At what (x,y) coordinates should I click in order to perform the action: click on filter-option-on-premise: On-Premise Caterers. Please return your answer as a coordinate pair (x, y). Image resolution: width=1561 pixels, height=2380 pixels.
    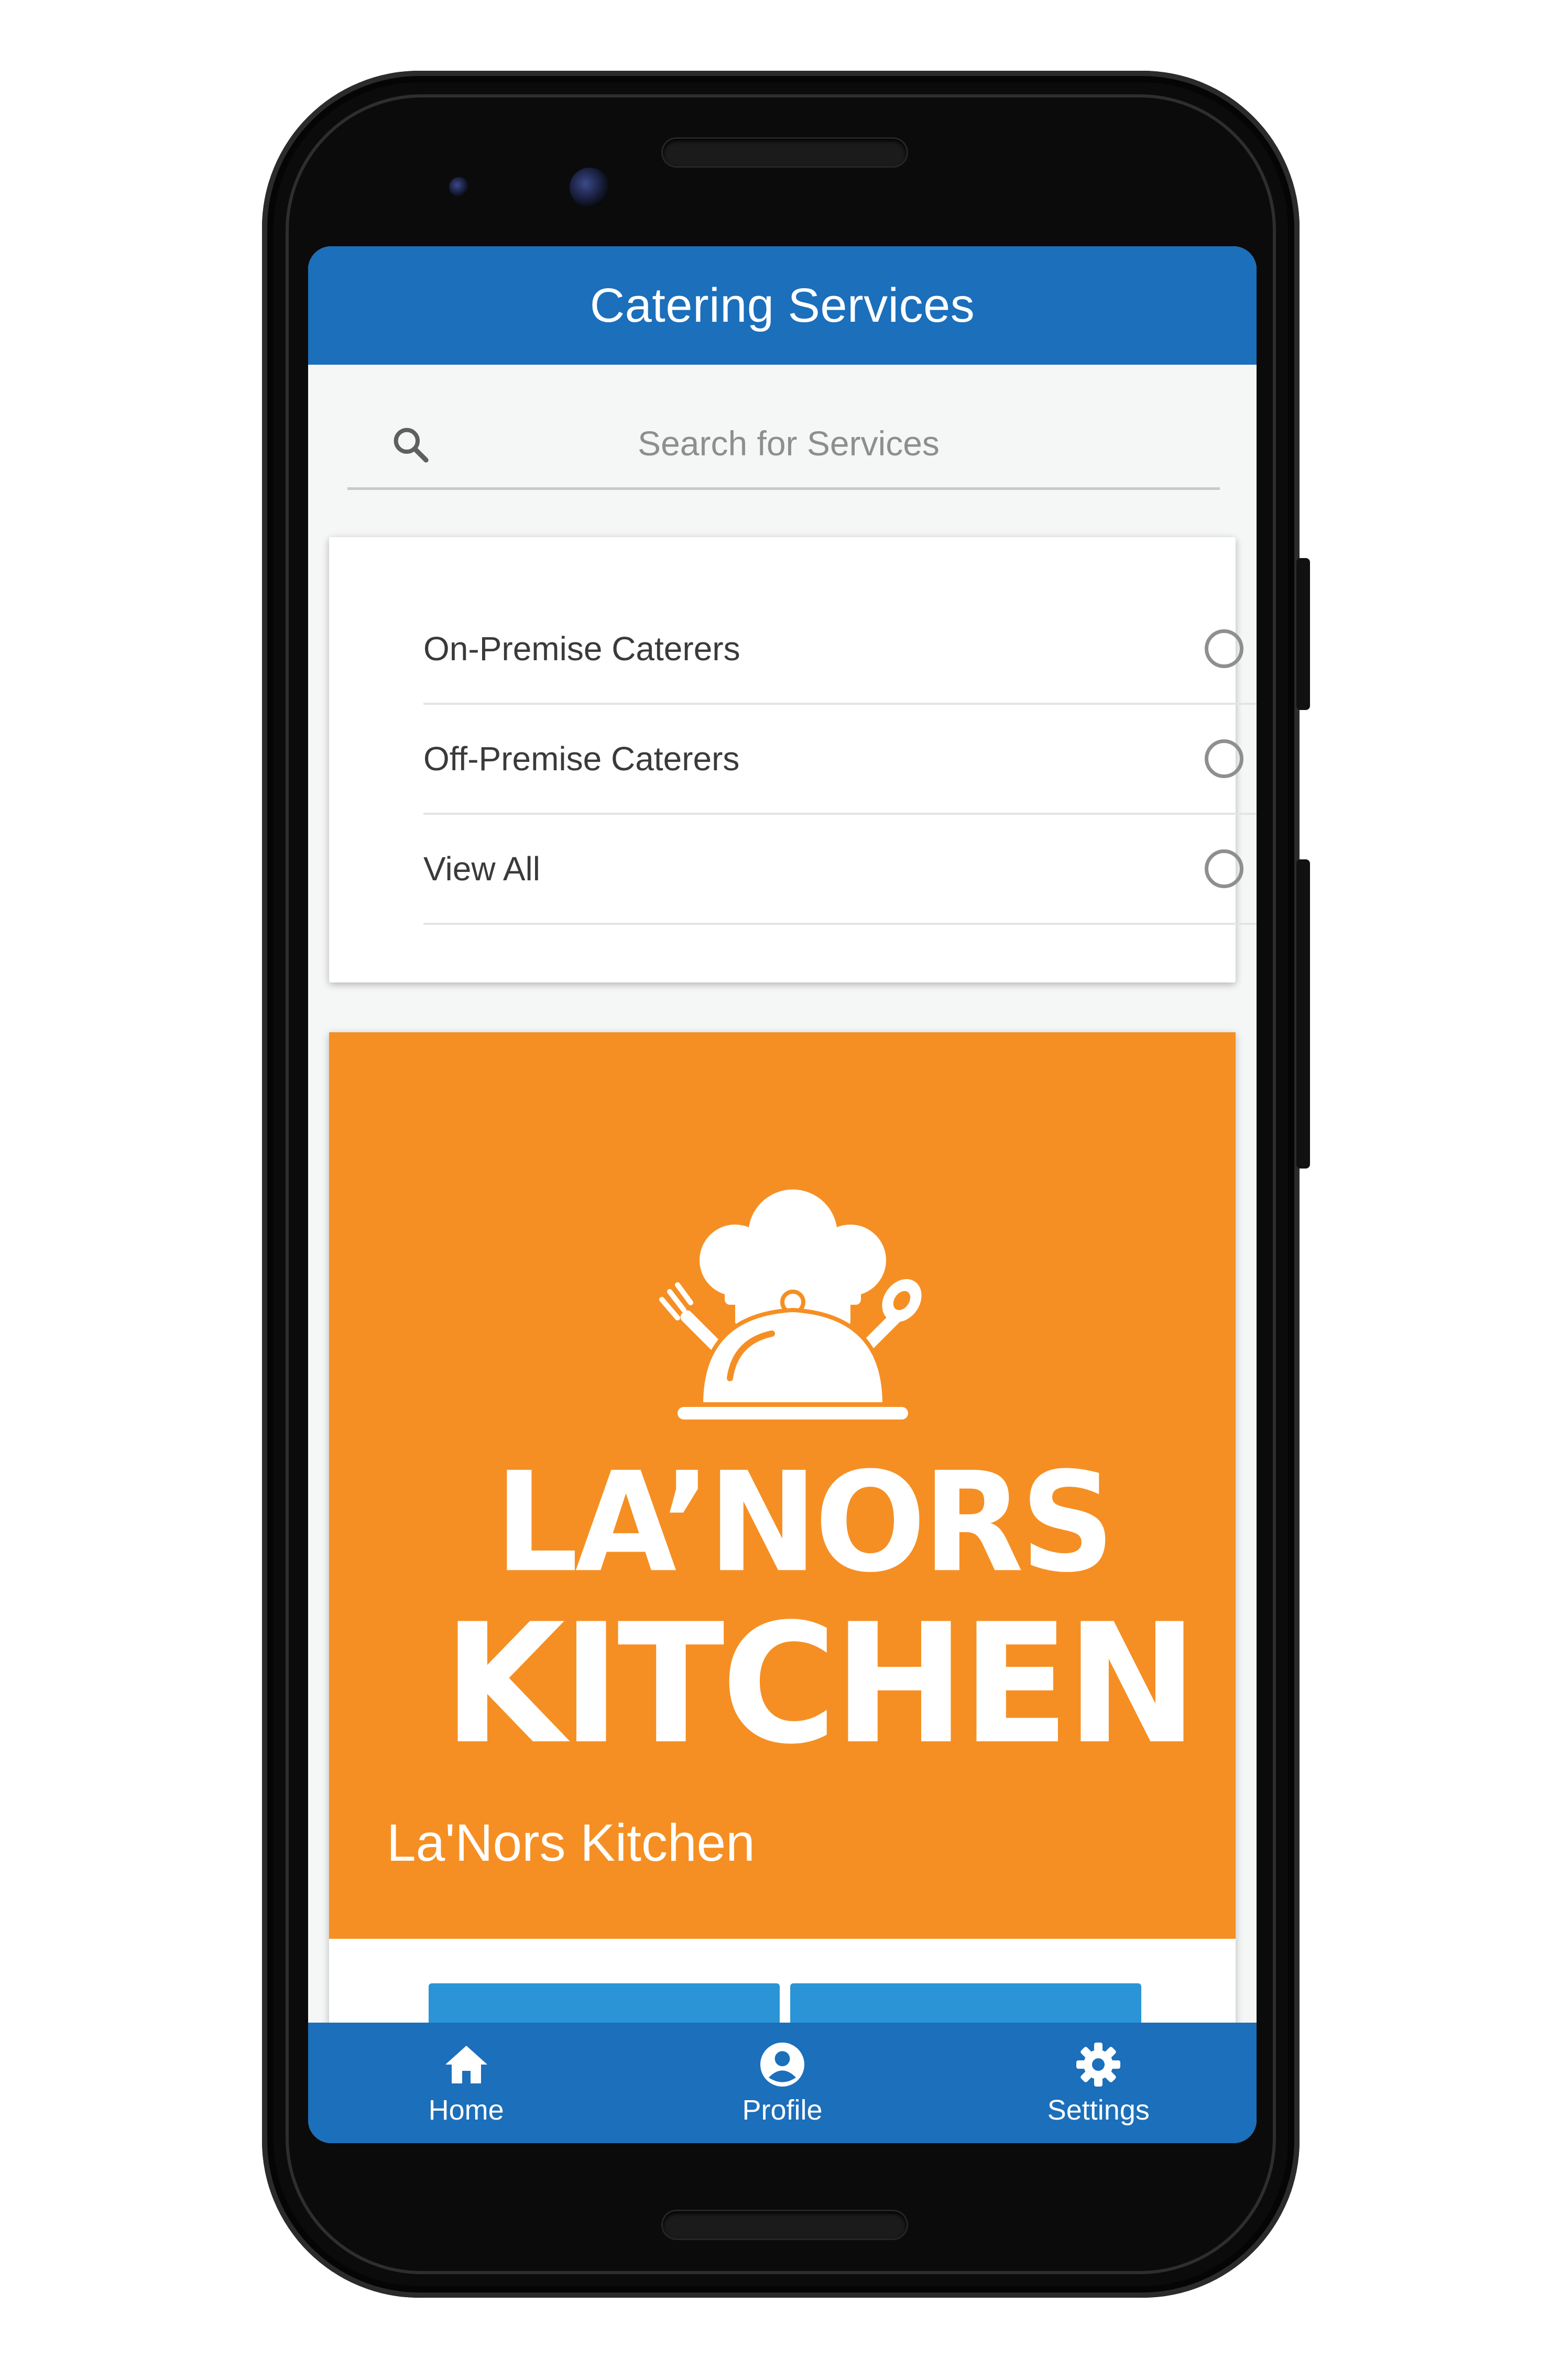
    Looking at the image, I should click on (840, 650).